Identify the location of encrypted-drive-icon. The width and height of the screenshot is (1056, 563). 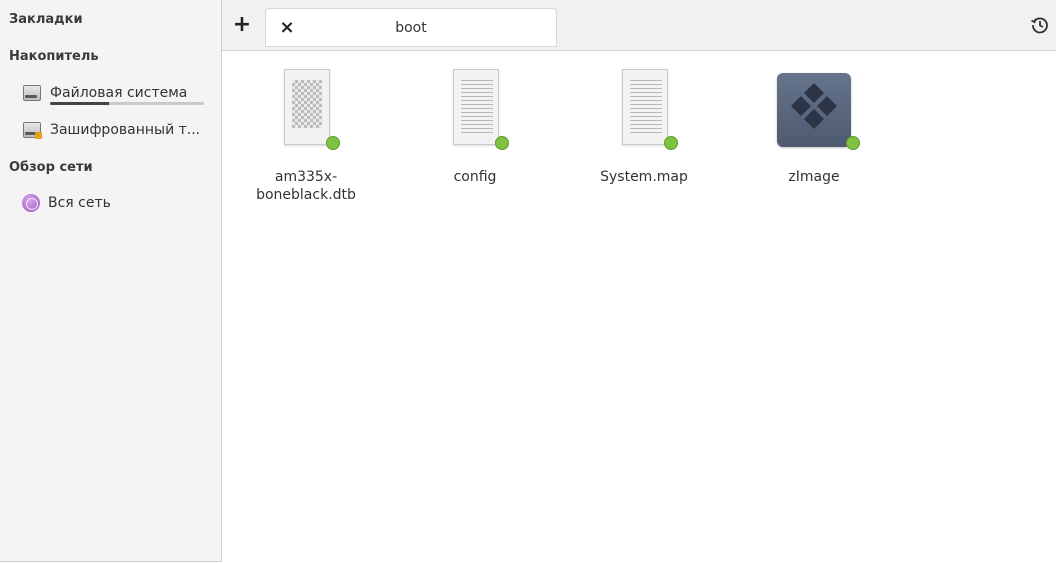
(32, 130).